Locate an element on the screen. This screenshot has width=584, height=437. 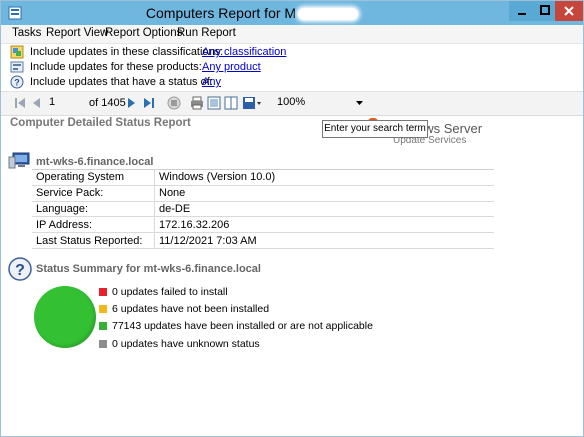
filter-classifications-link: Any classification is located at coordinates (244, 52).